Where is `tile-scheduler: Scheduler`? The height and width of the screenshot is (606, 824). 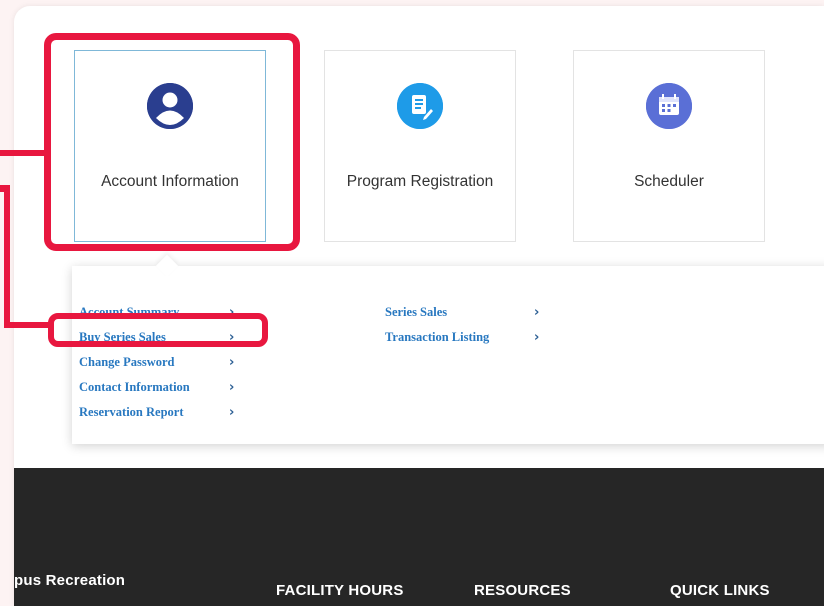
tile-scheduler: Scheduler is located at coordinates (669, 146).